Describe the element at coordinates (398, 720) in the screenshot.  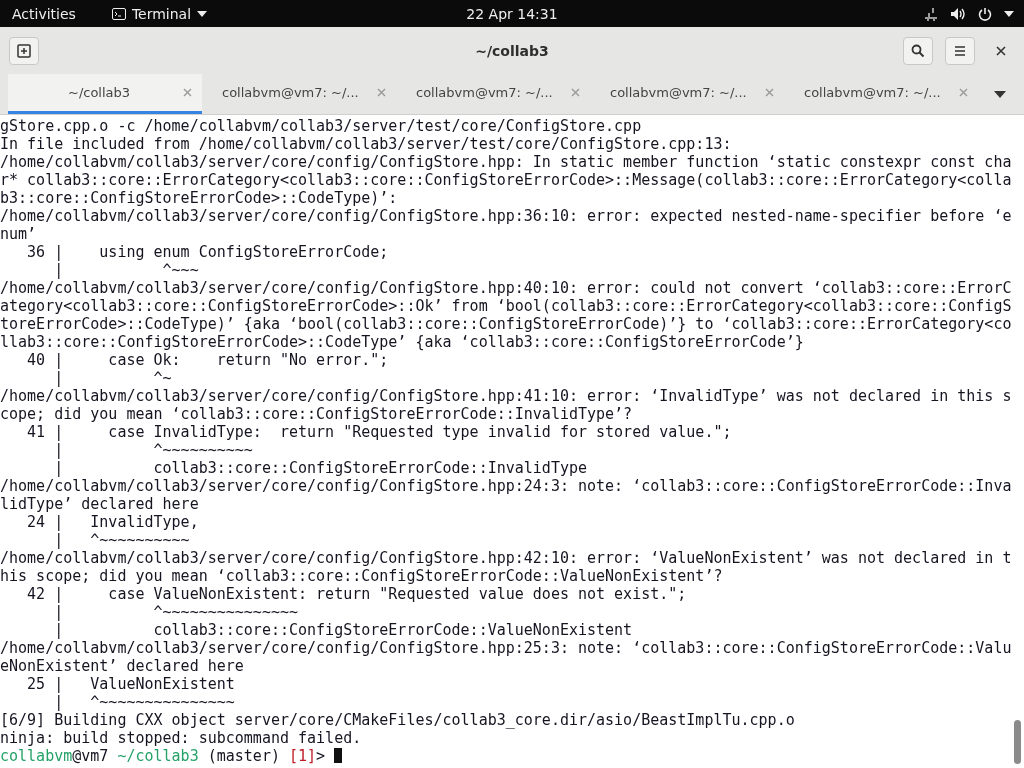
I see `output-line: [6/9] Building CXX object server/core/CMakeFiles/collab3_core.dir/asio/BeastImplTu.cpp.o` at that location.